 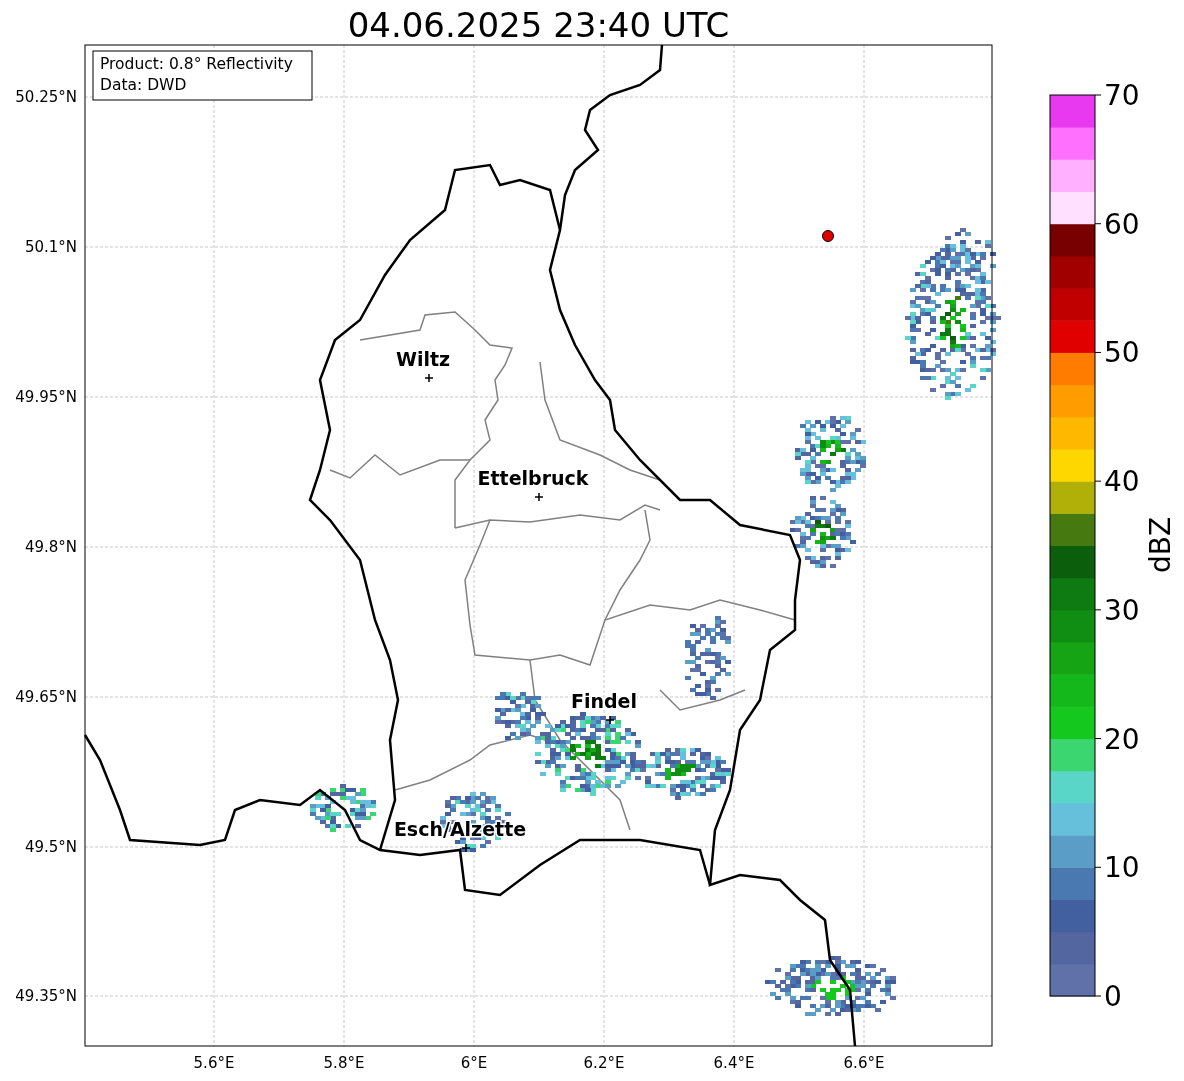 What do you see at coordinates (1113, 996) in the screenshot?
I see `colorbar-tick-label: 0` at bounding box center [1113, 996].